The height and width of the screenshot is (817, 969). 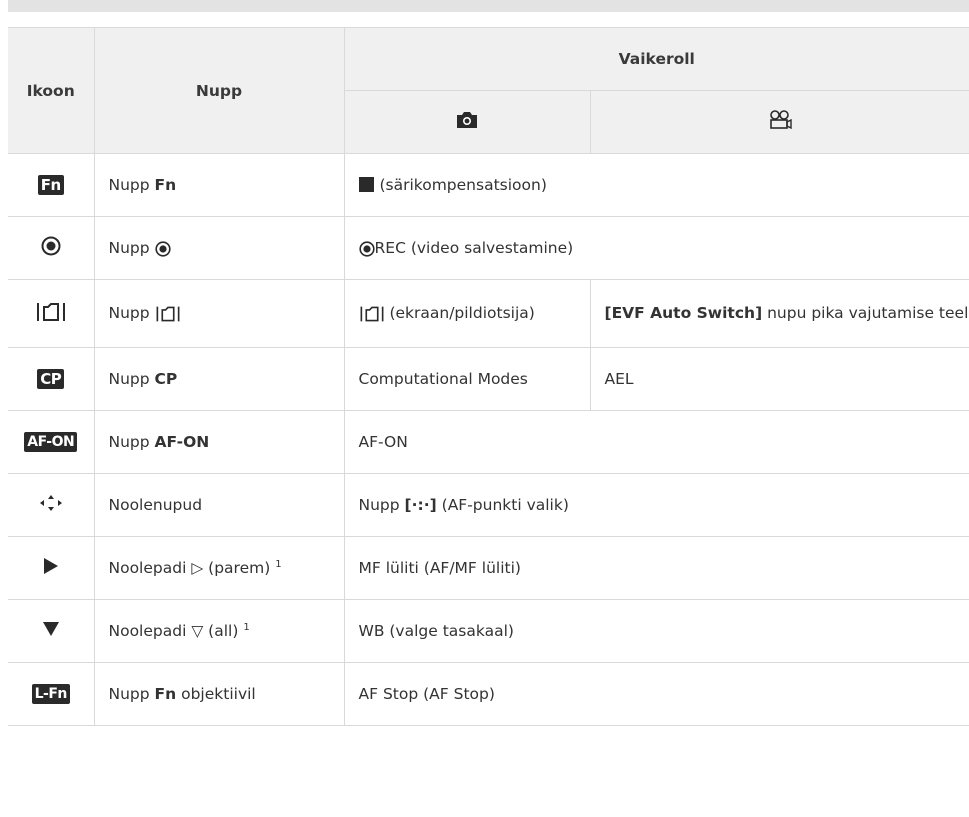 I want to click on cp-icon: CP, so click(x=51, y=379).